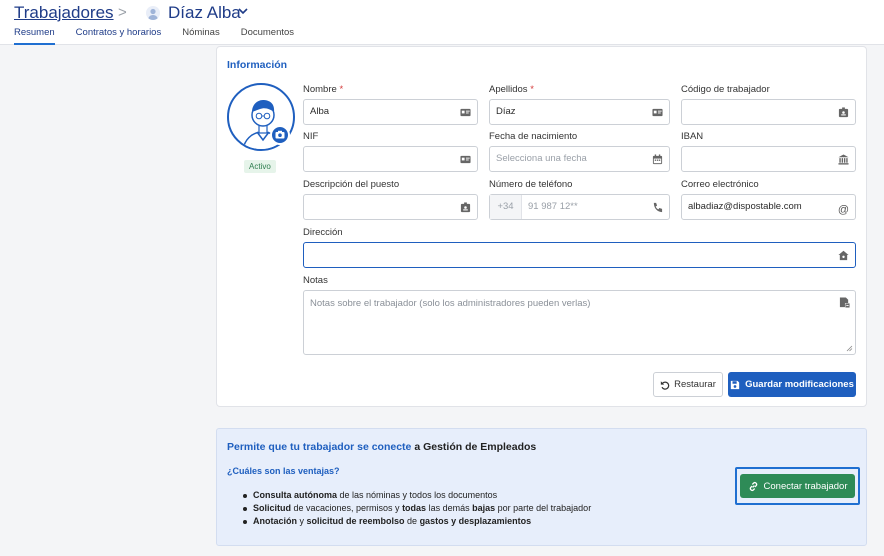 Image resolution: width=884 pixels, height=556 pixels. I want to click on iban-field, so click(768, 159).